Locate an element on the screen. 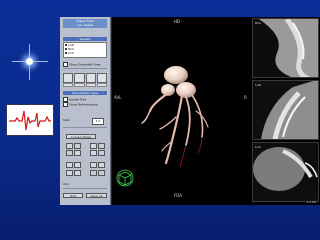 The image size is (320, 240). exit-button: Exit is located at coordinates (73, 195).